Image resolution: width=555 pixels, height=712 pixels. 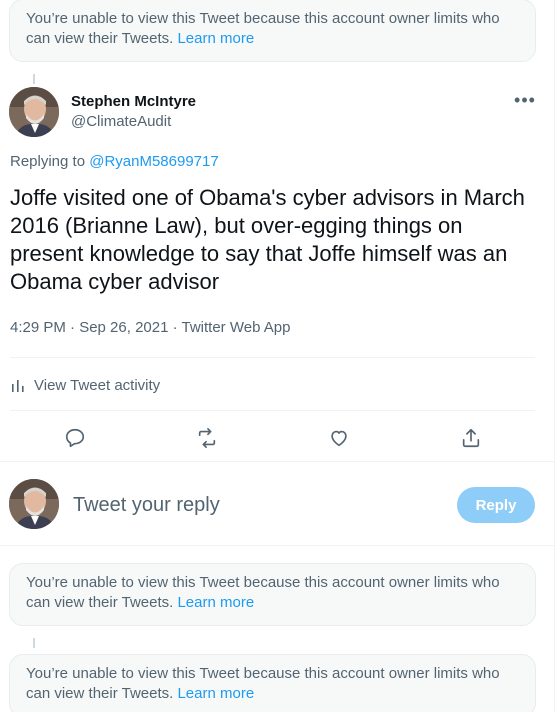 I want to click on like-icon, so click(x=339, y=438).